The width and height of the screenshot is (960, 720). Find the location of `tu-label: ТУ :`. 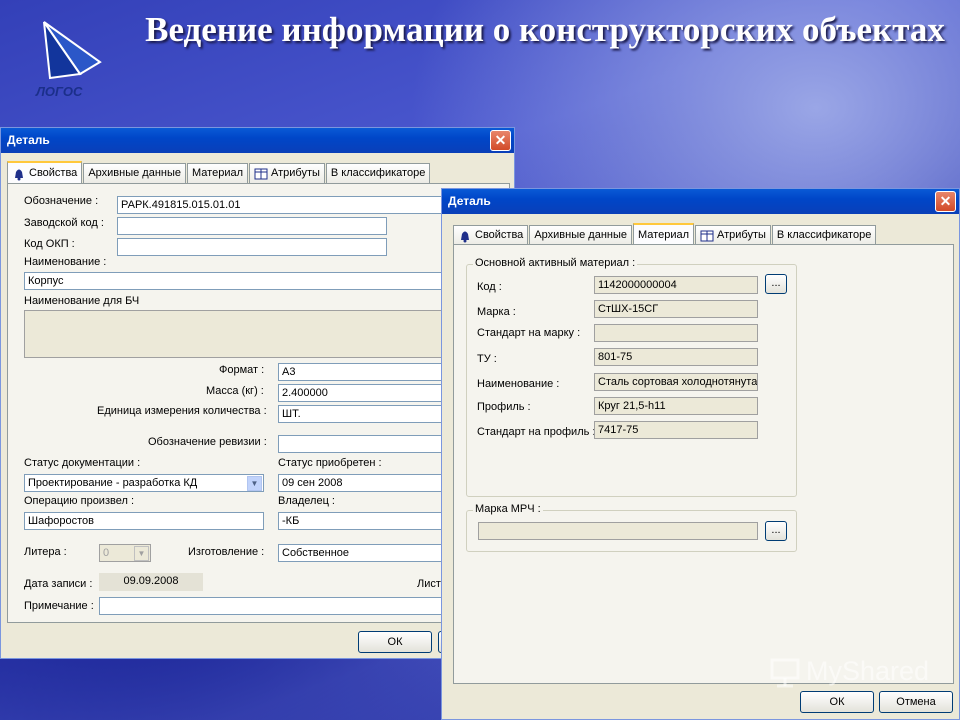

tu-label: ТУ : is located at coordinates (487, 359).